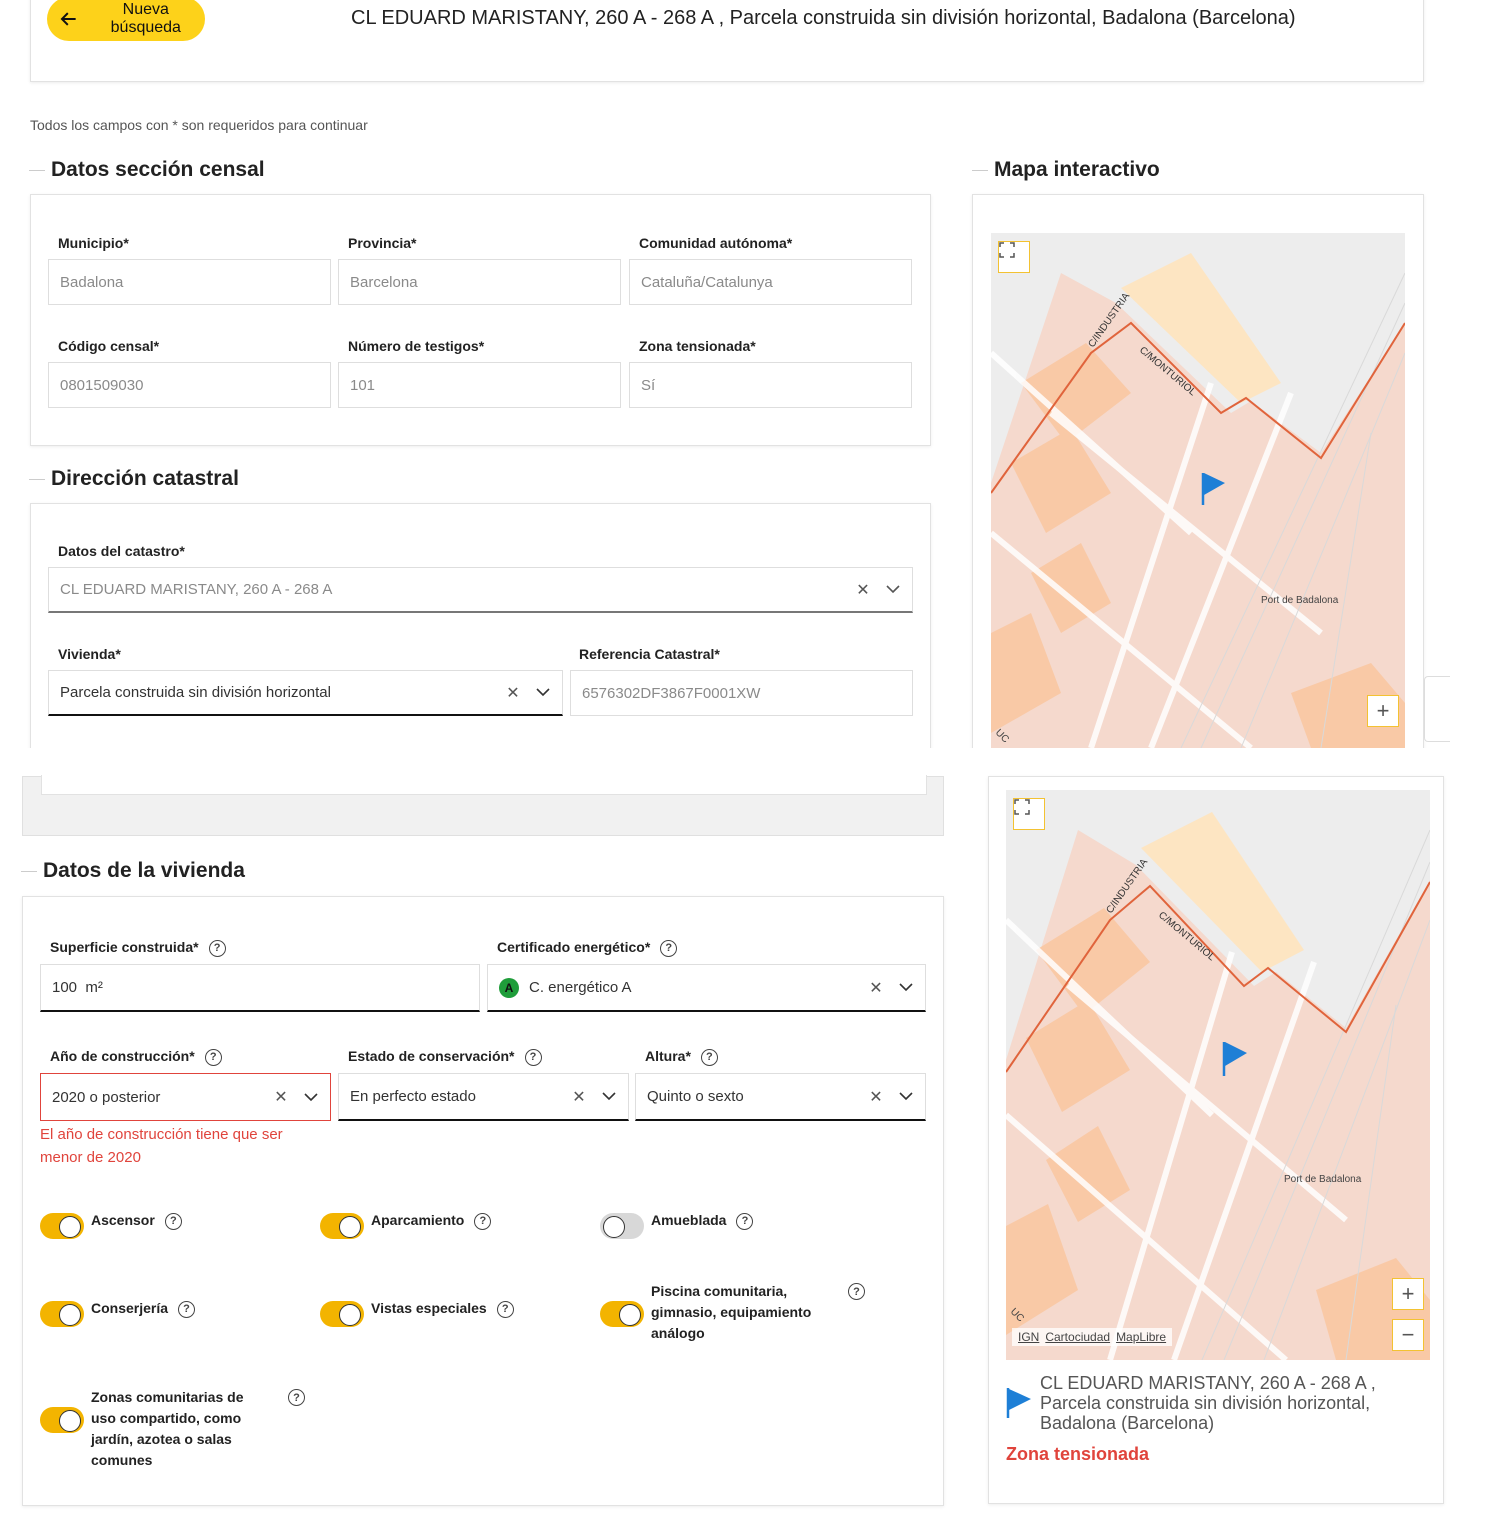 The image size is (1500, 1524). Describe the element at coordinates (1141, 1337) in the screenshot. I see `attribution-link: MapLibre` at that location.